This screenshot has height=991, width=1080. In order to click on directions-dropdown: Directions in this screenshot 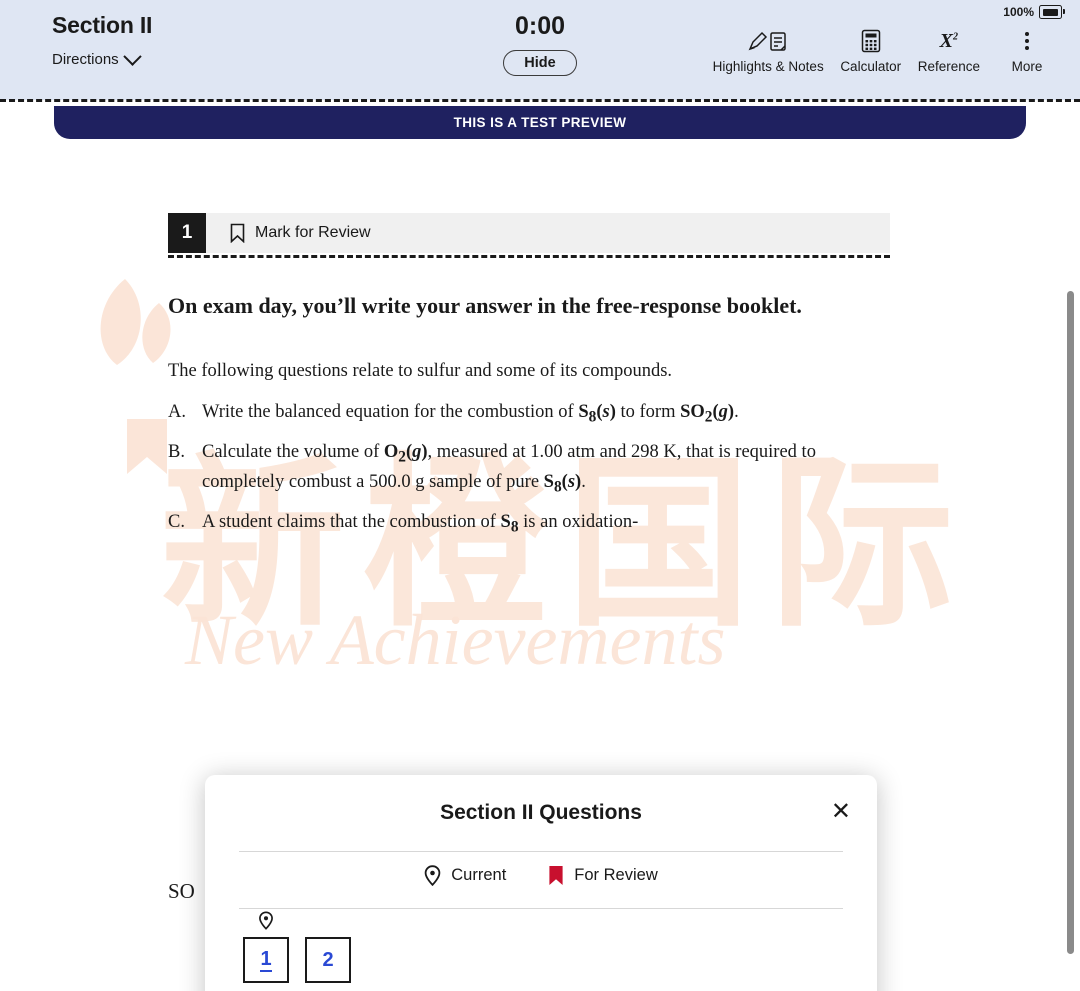, I will do `click(102, 57)`.